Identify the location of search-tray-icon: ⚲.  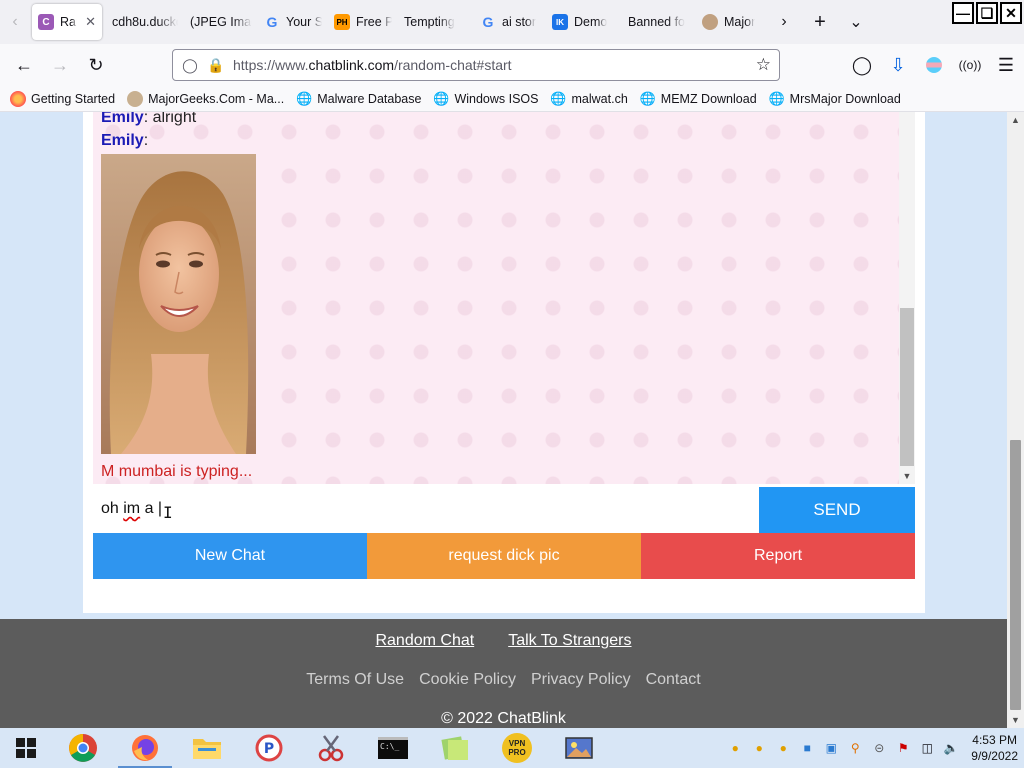
(855, 748).